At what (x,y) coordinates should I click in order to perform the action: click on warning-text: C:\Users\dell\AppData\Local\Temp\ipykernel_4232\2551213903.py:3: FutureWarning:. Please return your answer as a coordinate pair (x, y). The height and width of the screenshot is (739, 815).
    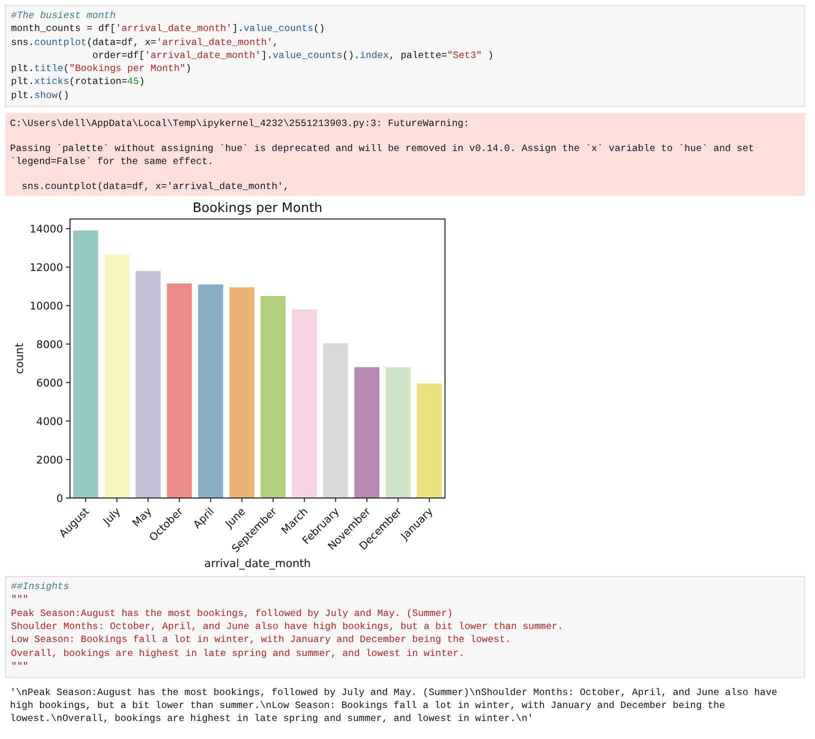
    Looking at the image, I should click on (240, 123).